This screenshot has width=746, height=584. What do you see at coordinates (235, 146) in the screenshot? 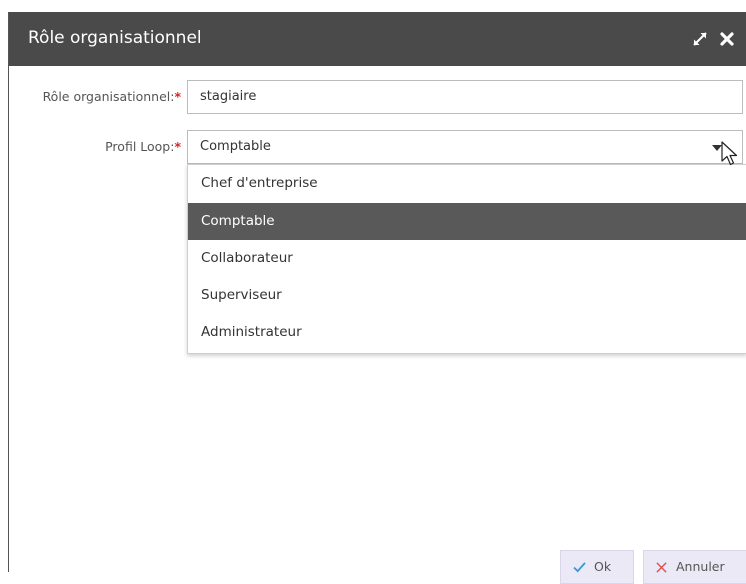
I see `profile-select-value: Comptable` at bounding box center [235, 146].